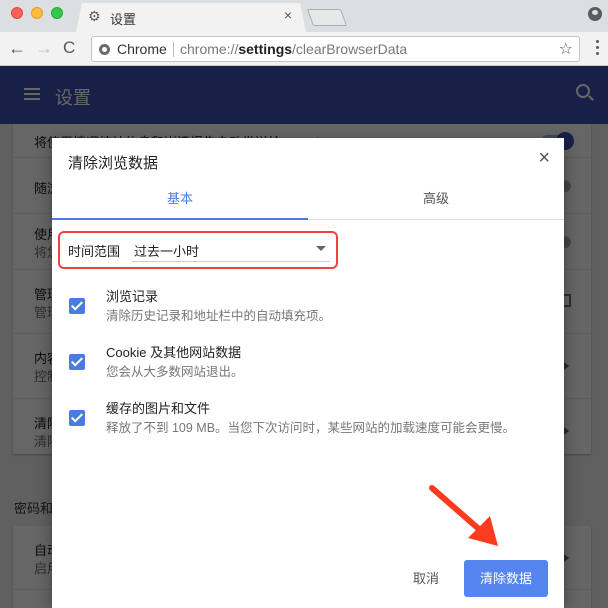  I want to click on url-text: chrome://settings/clearBrowserData, so click(293, 49).